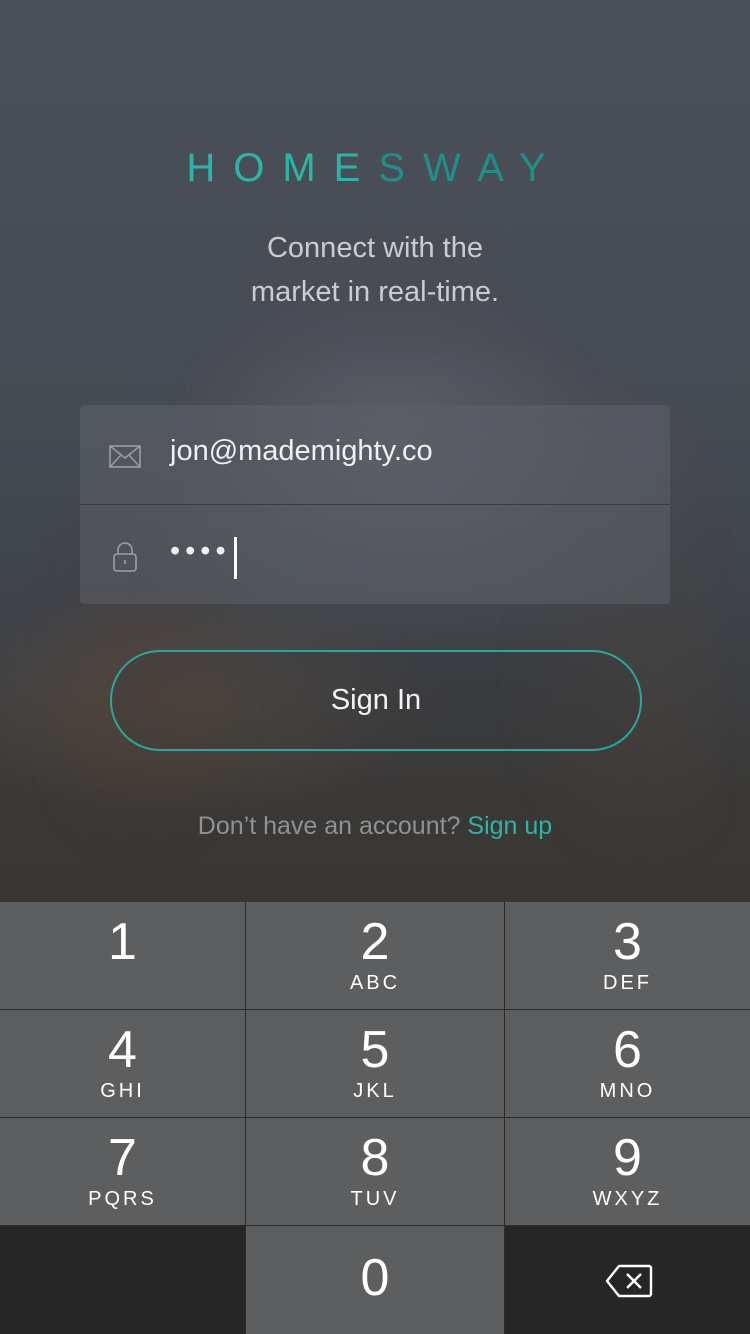  I want to click on key-digit: 5, so click(375, 1050).